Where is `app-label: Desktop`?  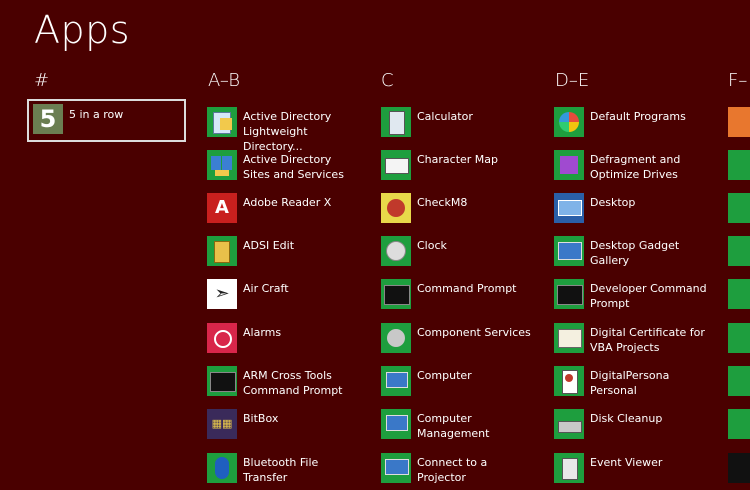 app-label: Desktop is located at coordinates (613, 202).